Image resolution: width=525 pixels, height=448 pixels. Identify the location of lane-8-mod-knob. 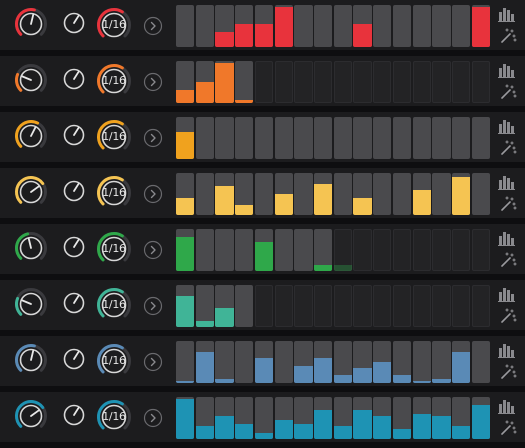
(74, 415).